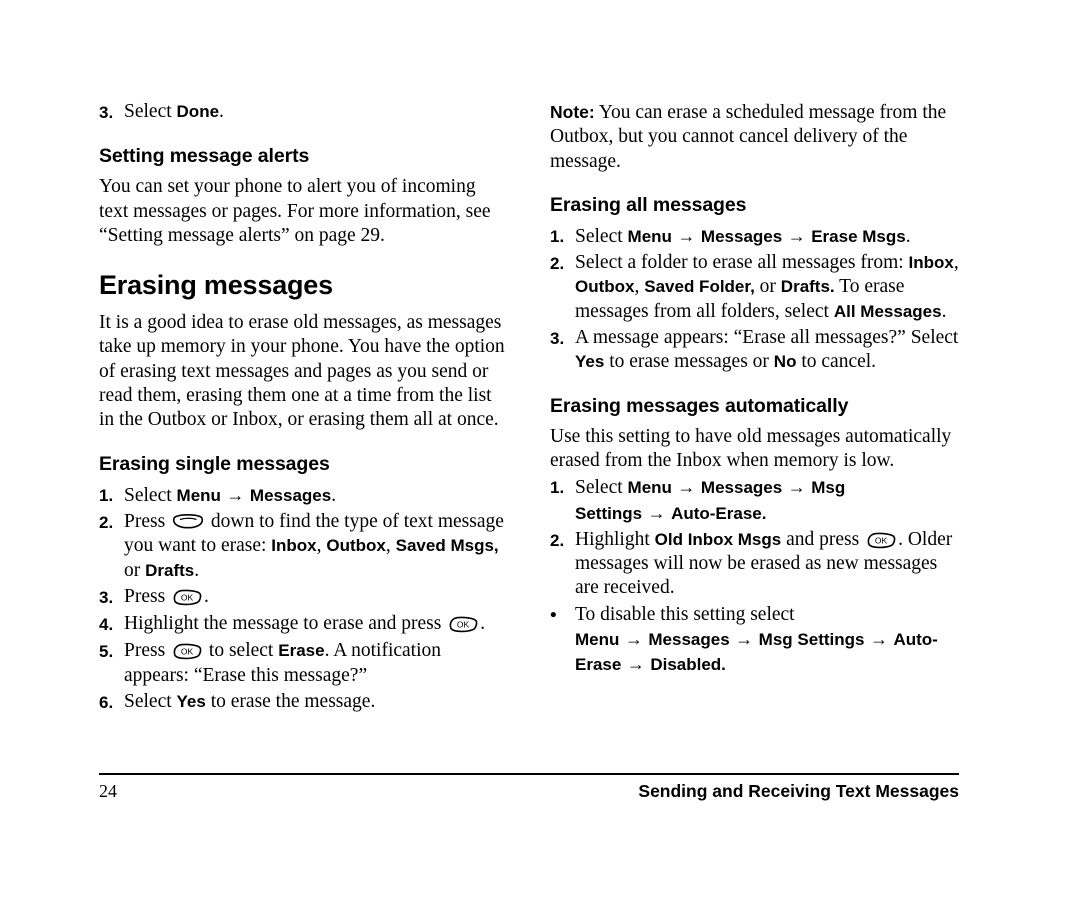 Image resolution: width=1080 pixels, height=900 pixels. I want to click on list-item: 6. Select Yes to erase the message., so click(303, 702).